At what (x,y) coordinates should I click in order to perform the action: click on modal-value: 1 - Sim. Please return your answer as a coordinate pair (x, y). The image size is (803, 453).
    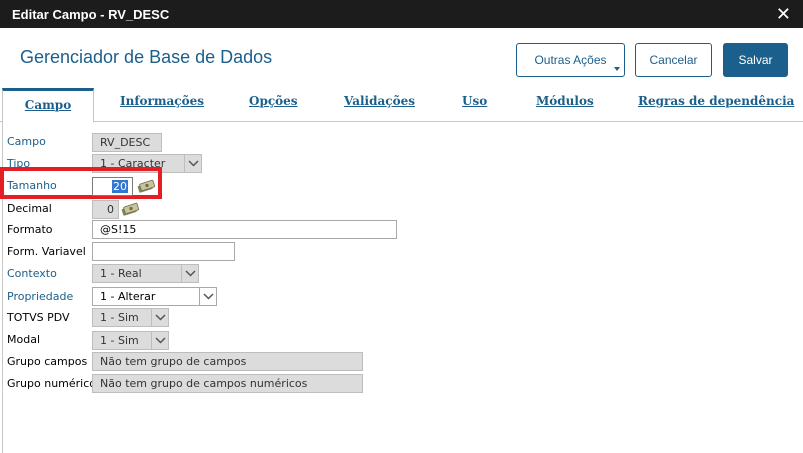
    Looking at the image, I should click on (119, 340).